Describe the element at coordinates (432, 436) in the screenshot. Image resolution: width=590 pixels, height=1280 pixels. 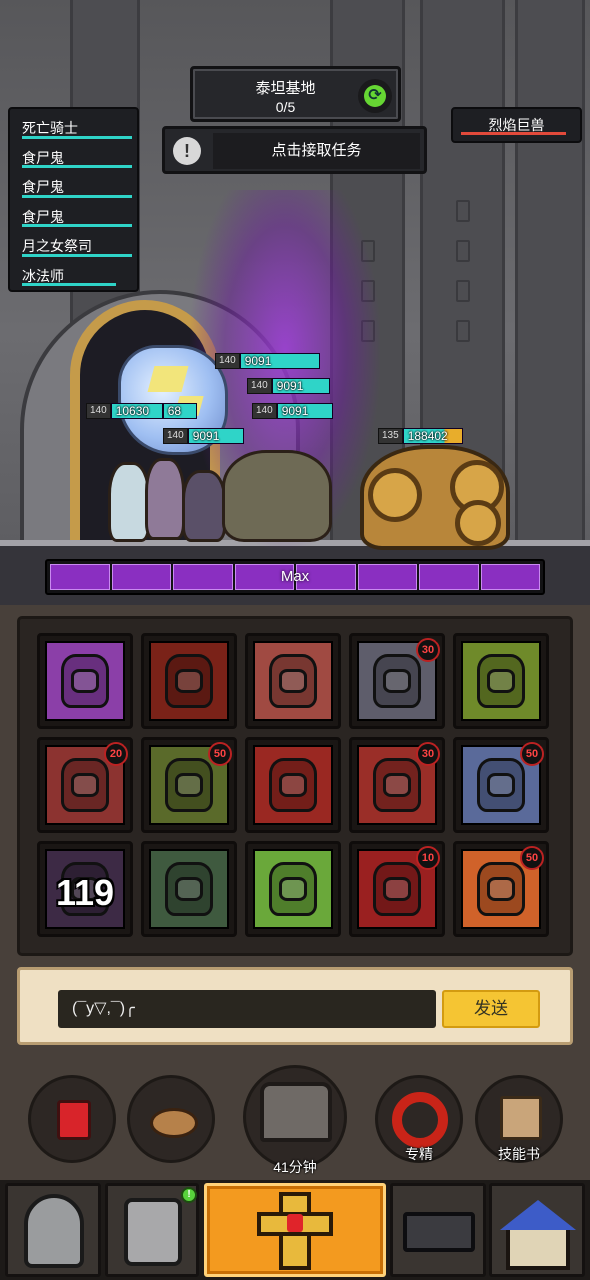
I see `unit-hp-value: 188402` at that location.